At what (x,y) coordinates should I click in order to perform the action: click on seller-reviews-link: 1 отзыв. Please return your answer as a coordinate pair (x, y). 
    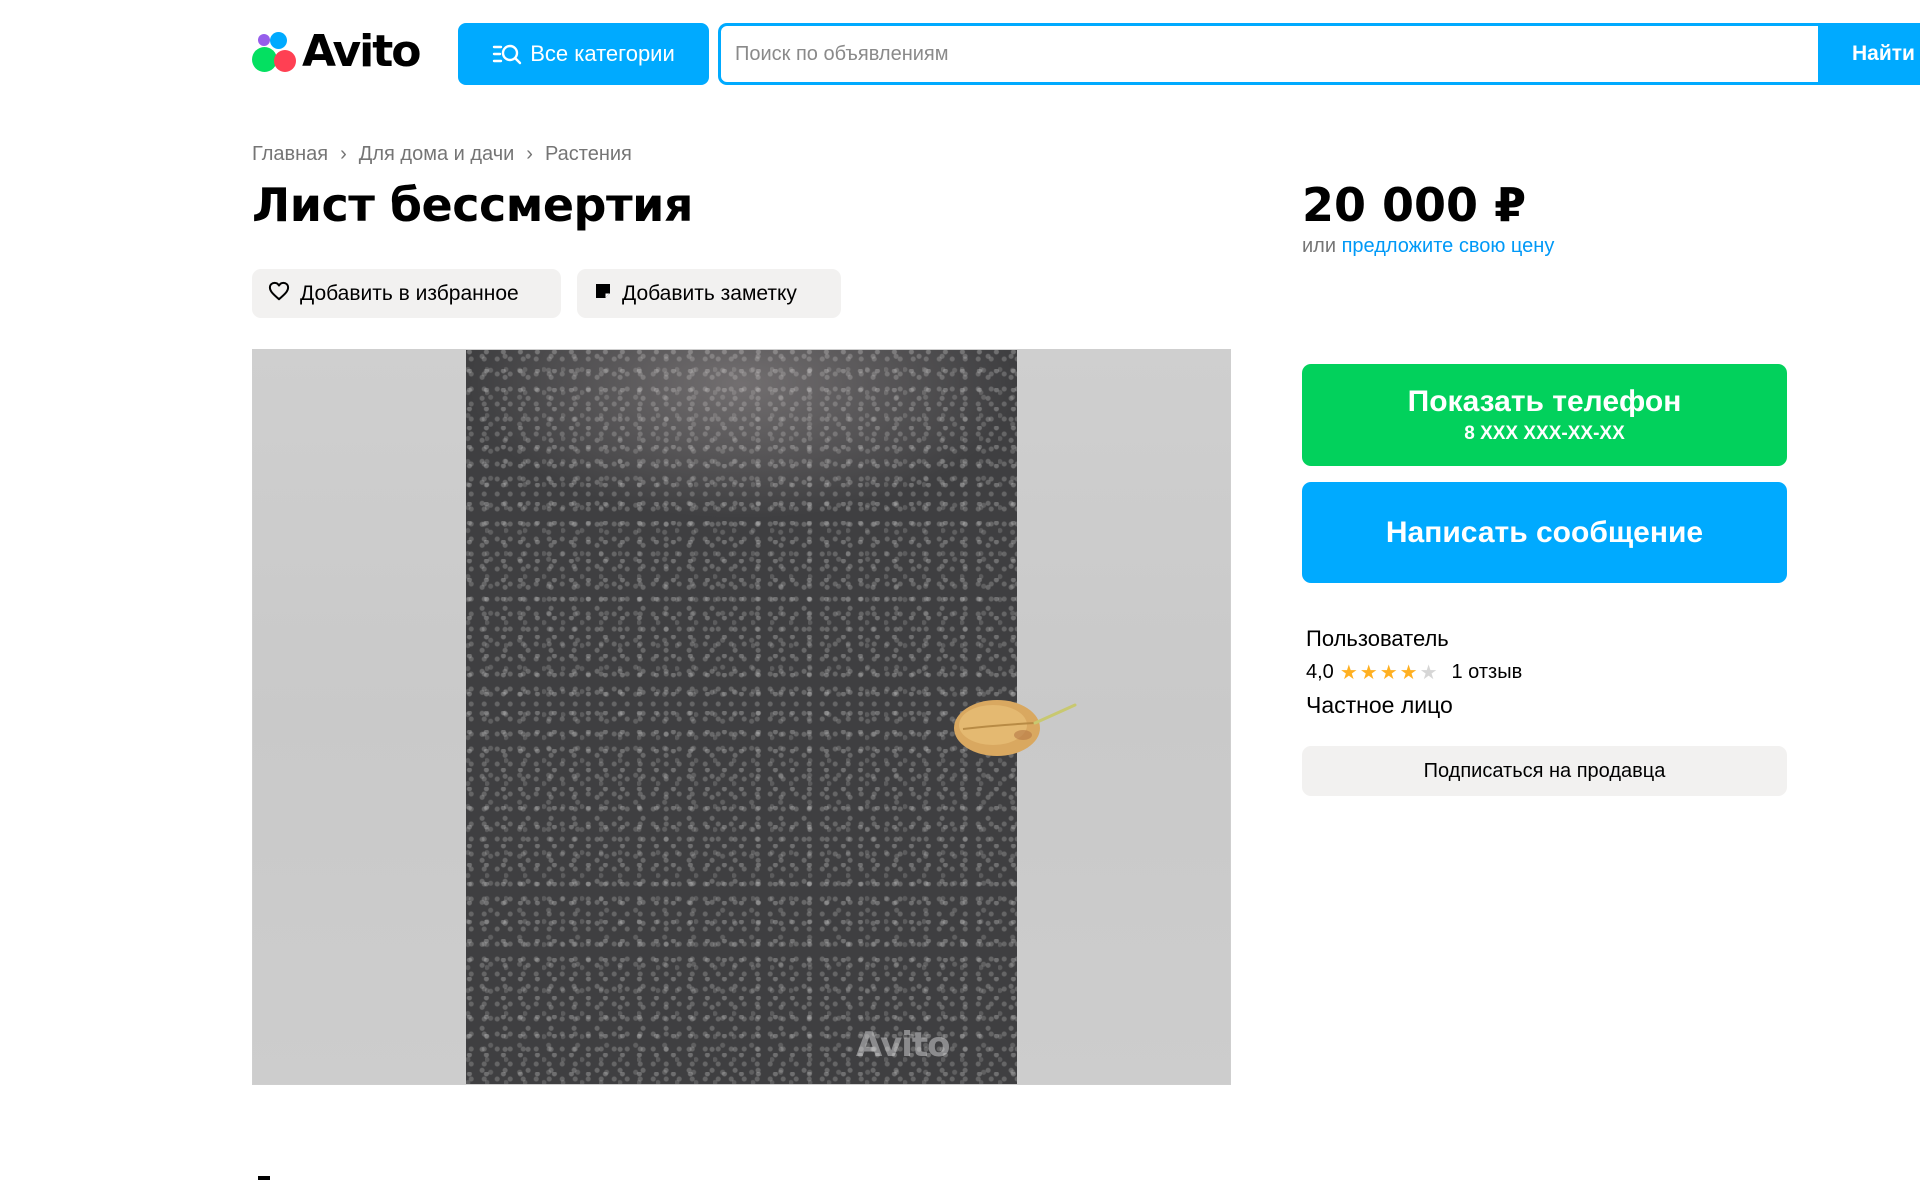
    Looking at the image, I should click on (1487, 672).